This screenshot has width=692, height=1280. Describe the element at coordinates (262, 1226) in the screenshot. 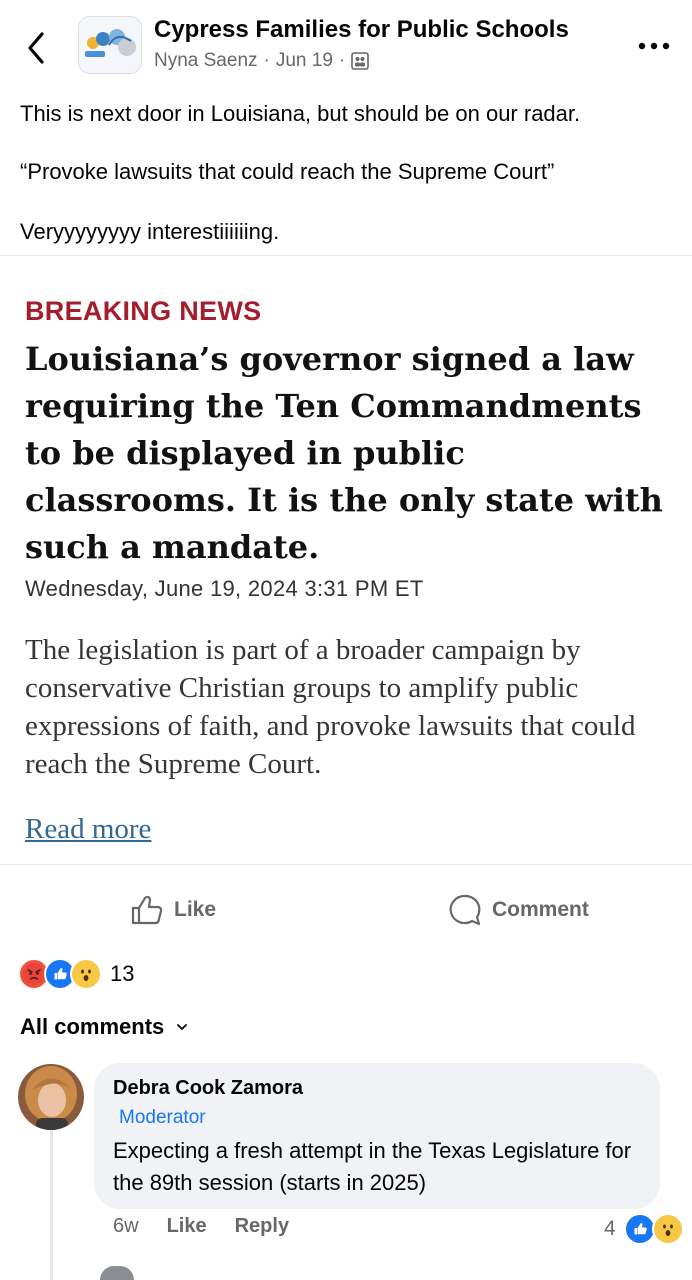

I see `comment-reply-button: Reply` at that location.